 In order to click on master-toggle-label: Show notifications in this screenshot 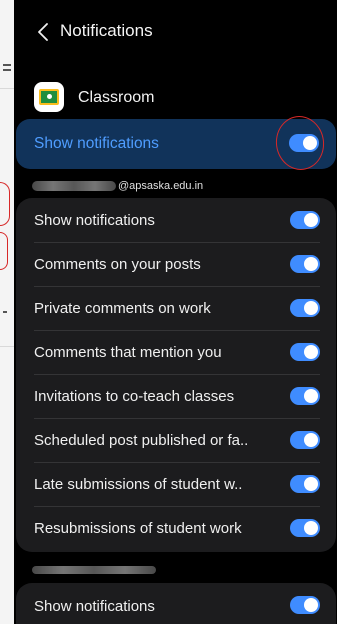, I will do `click(96, 143)`.